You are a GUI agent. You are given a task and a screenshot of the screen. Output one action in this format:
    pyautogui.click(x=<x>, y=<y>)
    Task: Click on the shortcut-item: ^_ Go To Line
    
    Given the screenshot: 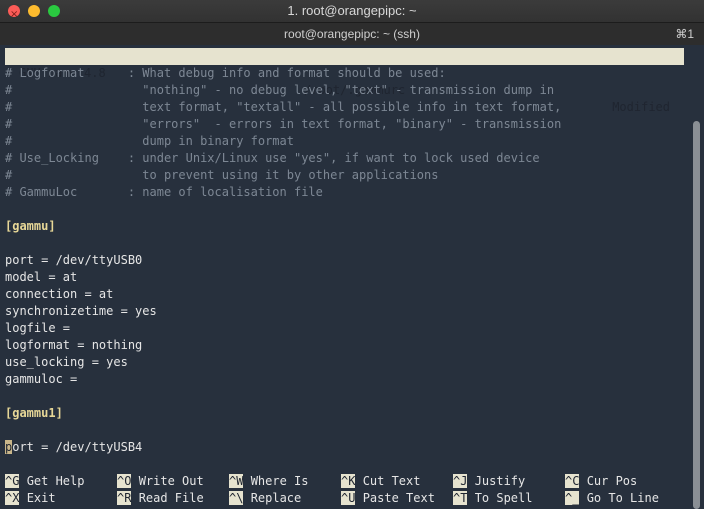 What is the action you would take?
    pyautogui.click(x=612, y=498)
    